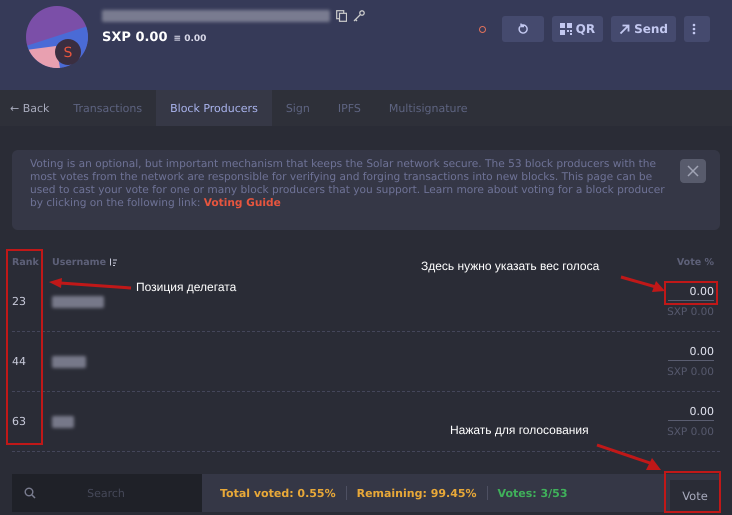  What do you see at coordinates (533, 493) in the screenshot?
I see `votes-count: Votes: 3/53` at bounding box center [533, 493].